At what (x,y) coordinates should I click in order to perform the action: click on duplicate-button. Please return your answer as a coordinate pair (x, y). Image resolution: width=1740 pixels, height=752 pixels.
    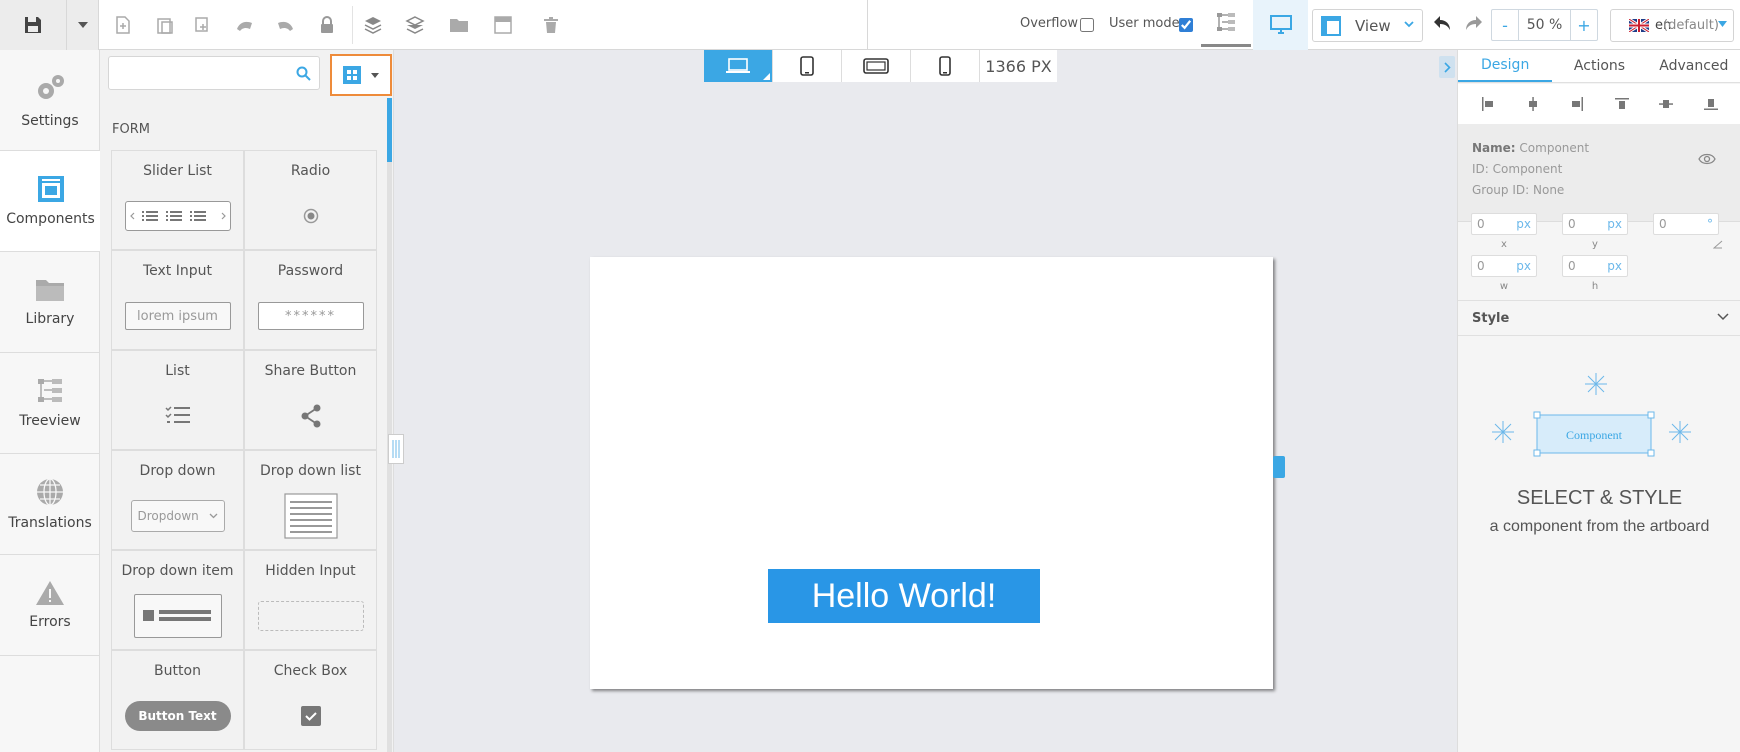
    Looking at the image, I should click on (203, 25).